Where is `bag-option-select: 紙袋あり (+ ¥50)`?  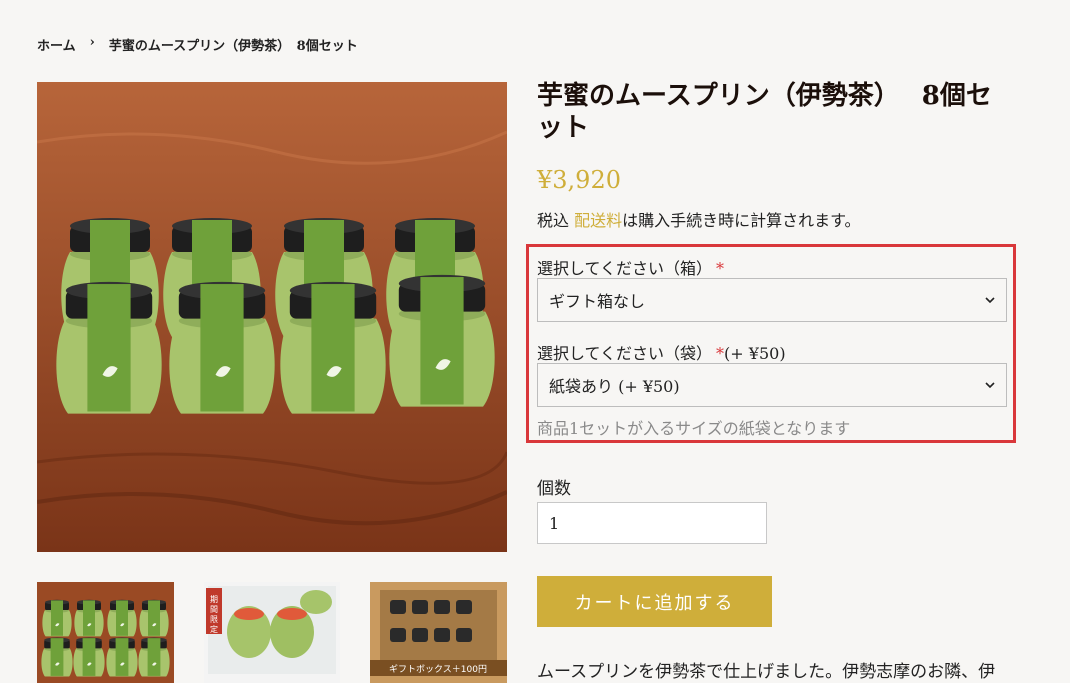
bag-option-select: 紙袋あり (+ ¥50) is located at coordinates (772, 385).